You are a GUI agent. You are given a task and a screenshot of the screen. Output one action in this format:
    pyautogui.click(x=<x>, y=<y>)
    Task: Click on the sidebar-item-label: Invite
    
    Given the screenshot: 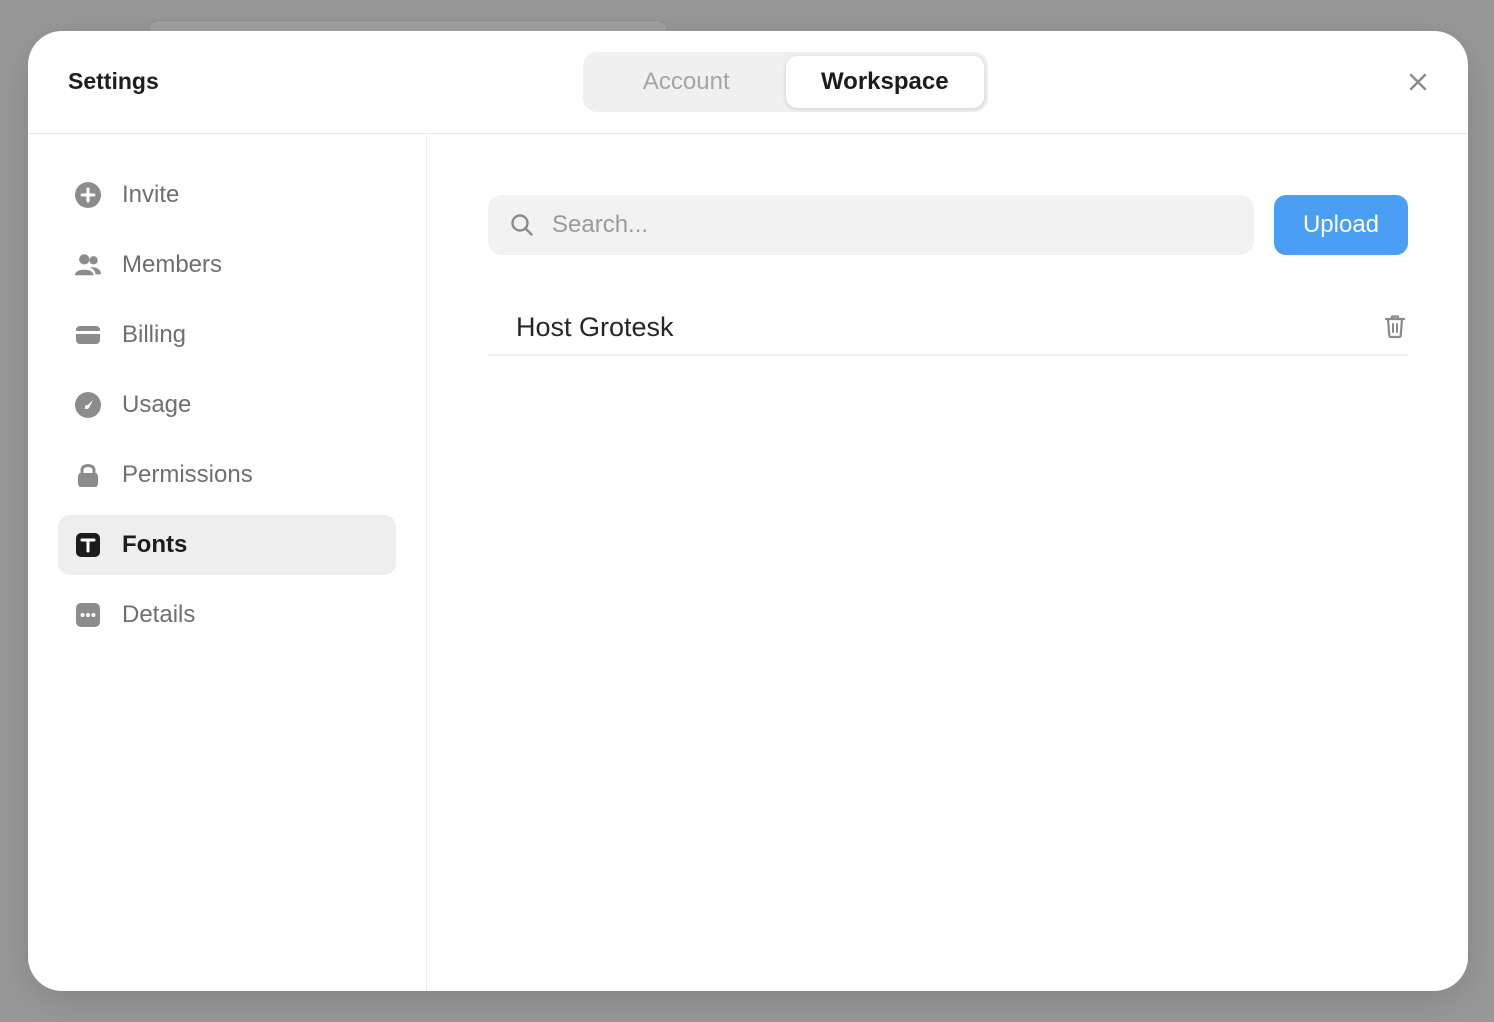 What is the action you would take?
    pyautogui.click(x=151, y=194)
    